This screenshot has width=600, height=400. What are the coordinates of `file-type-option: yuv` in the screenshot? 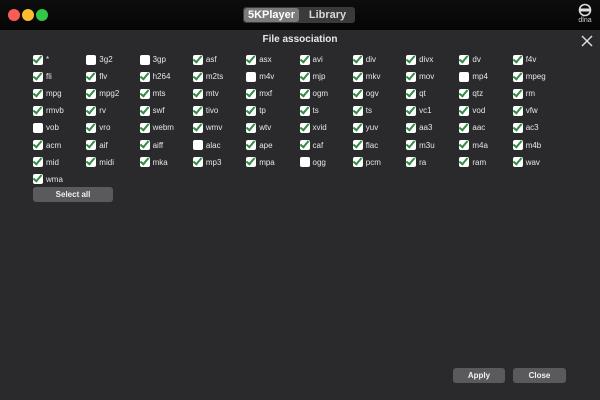 It's located at (365, 127).